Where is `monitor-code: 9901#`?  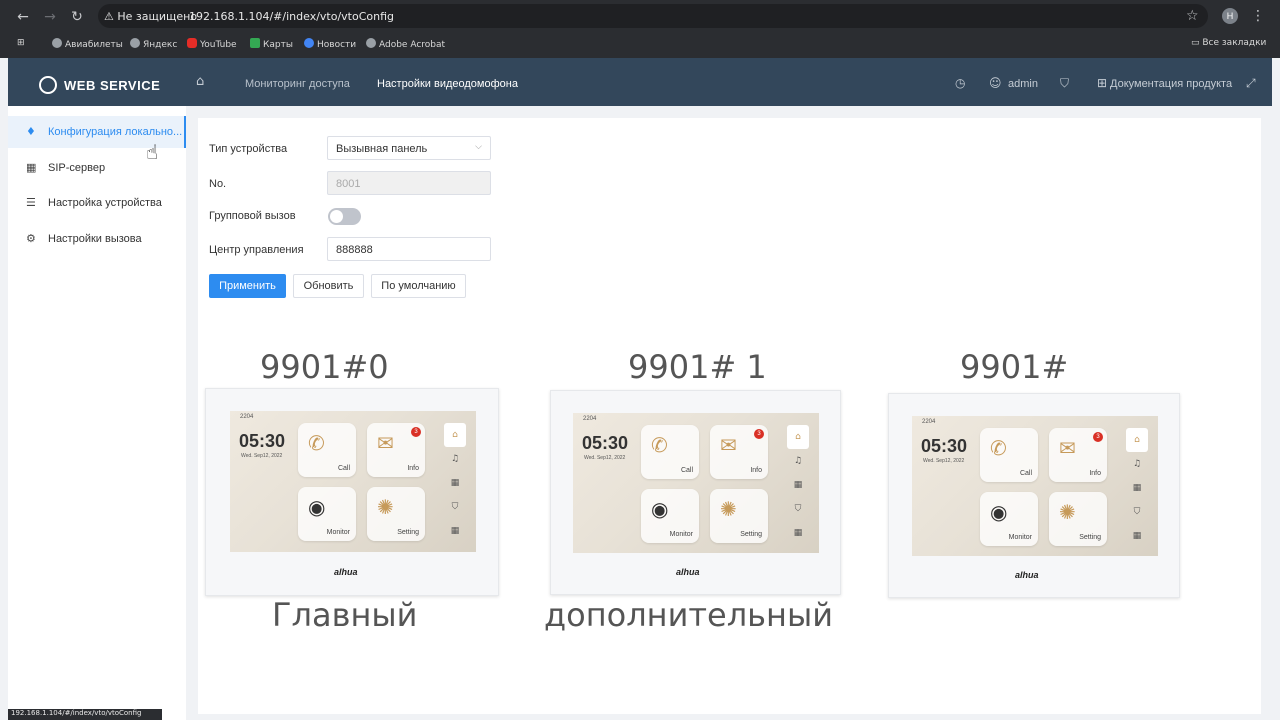
monitor-code: 9901# is located at coordinates (1014, 367).